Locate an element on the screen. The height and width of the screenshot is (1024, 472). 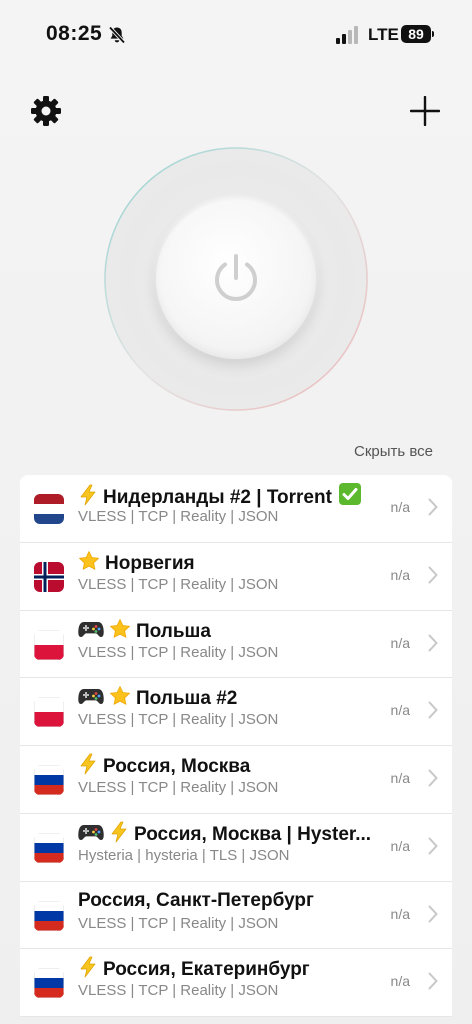
server-row: Польша #2 VLESS | TCP | Reality | JSON n/a is located at coordinates (236, 712).